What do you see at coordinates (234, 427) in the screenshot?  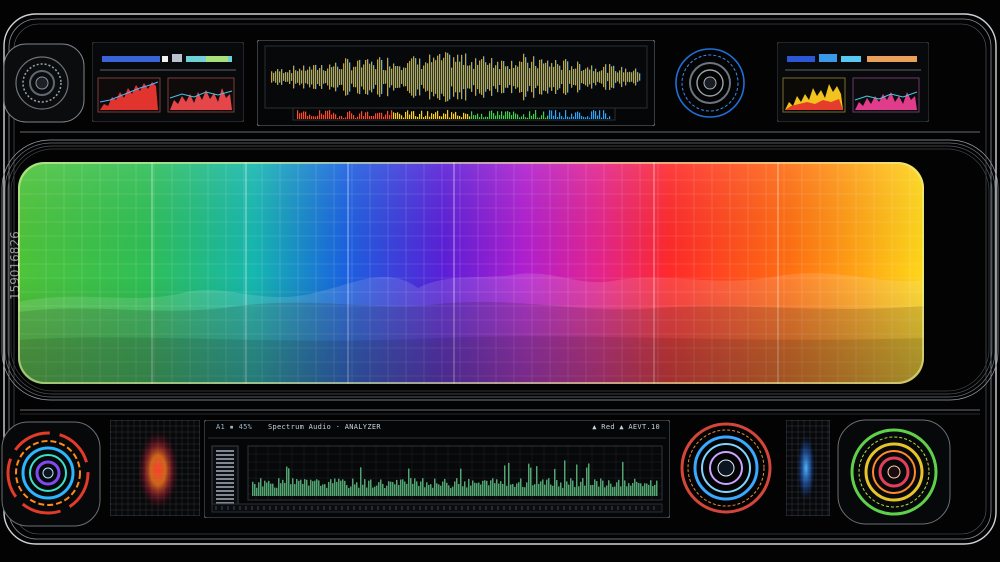 I see `analyzer-status-left: A1 ▪ 45%` at bounding box center [234, 427].